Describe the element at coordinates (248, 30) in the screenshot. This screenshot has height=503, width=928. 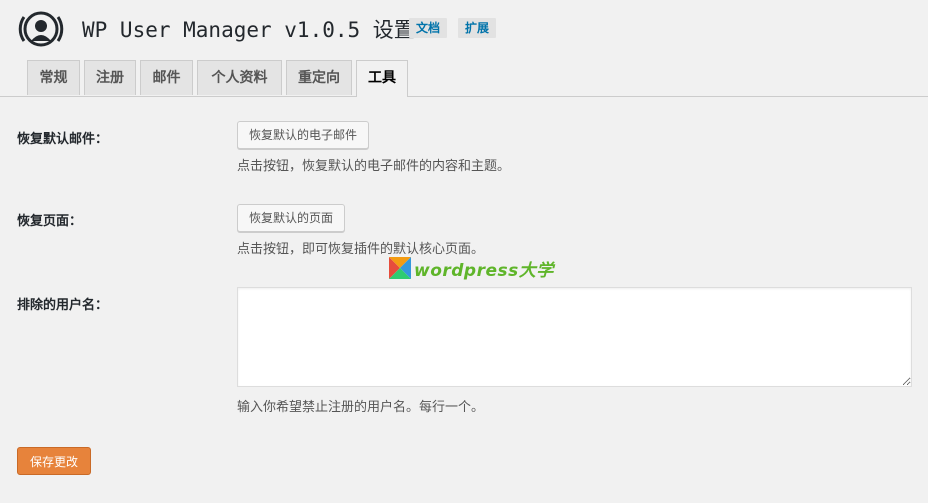
I see `page-title: WP User Manager v1.0.5 设置` at that location.